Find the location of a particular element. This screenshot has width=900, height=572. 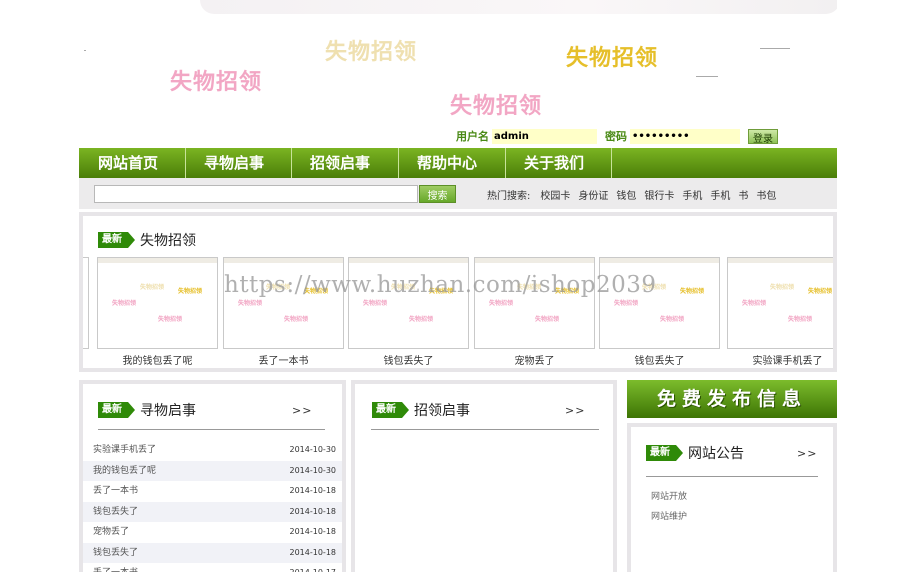

notice-header: 最新 网站公告 is located at coordinates (695, 453).